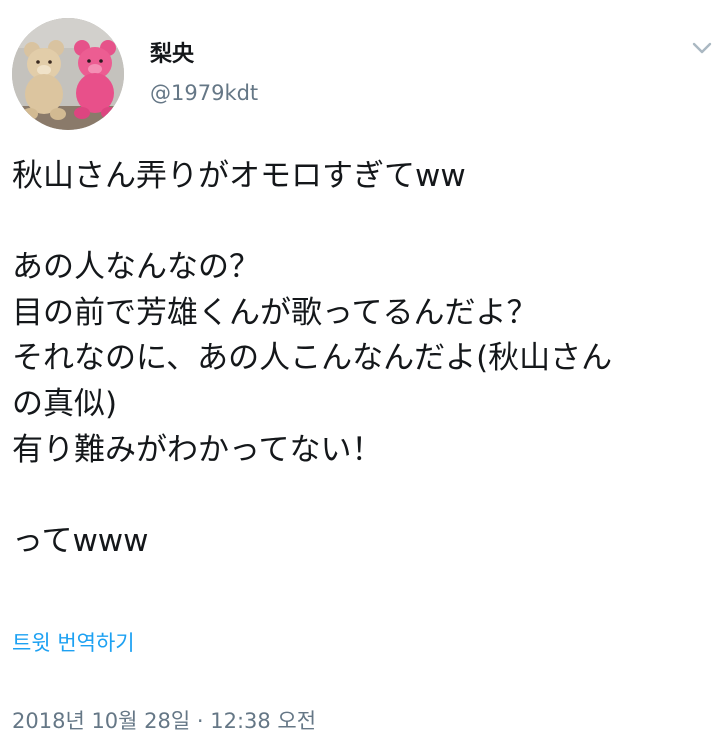  What do you see at coordinates (73, 643) in the screenshot?
I see `translate-tweet-link: 트윗 번역하기` at bounding box center [73, 643].